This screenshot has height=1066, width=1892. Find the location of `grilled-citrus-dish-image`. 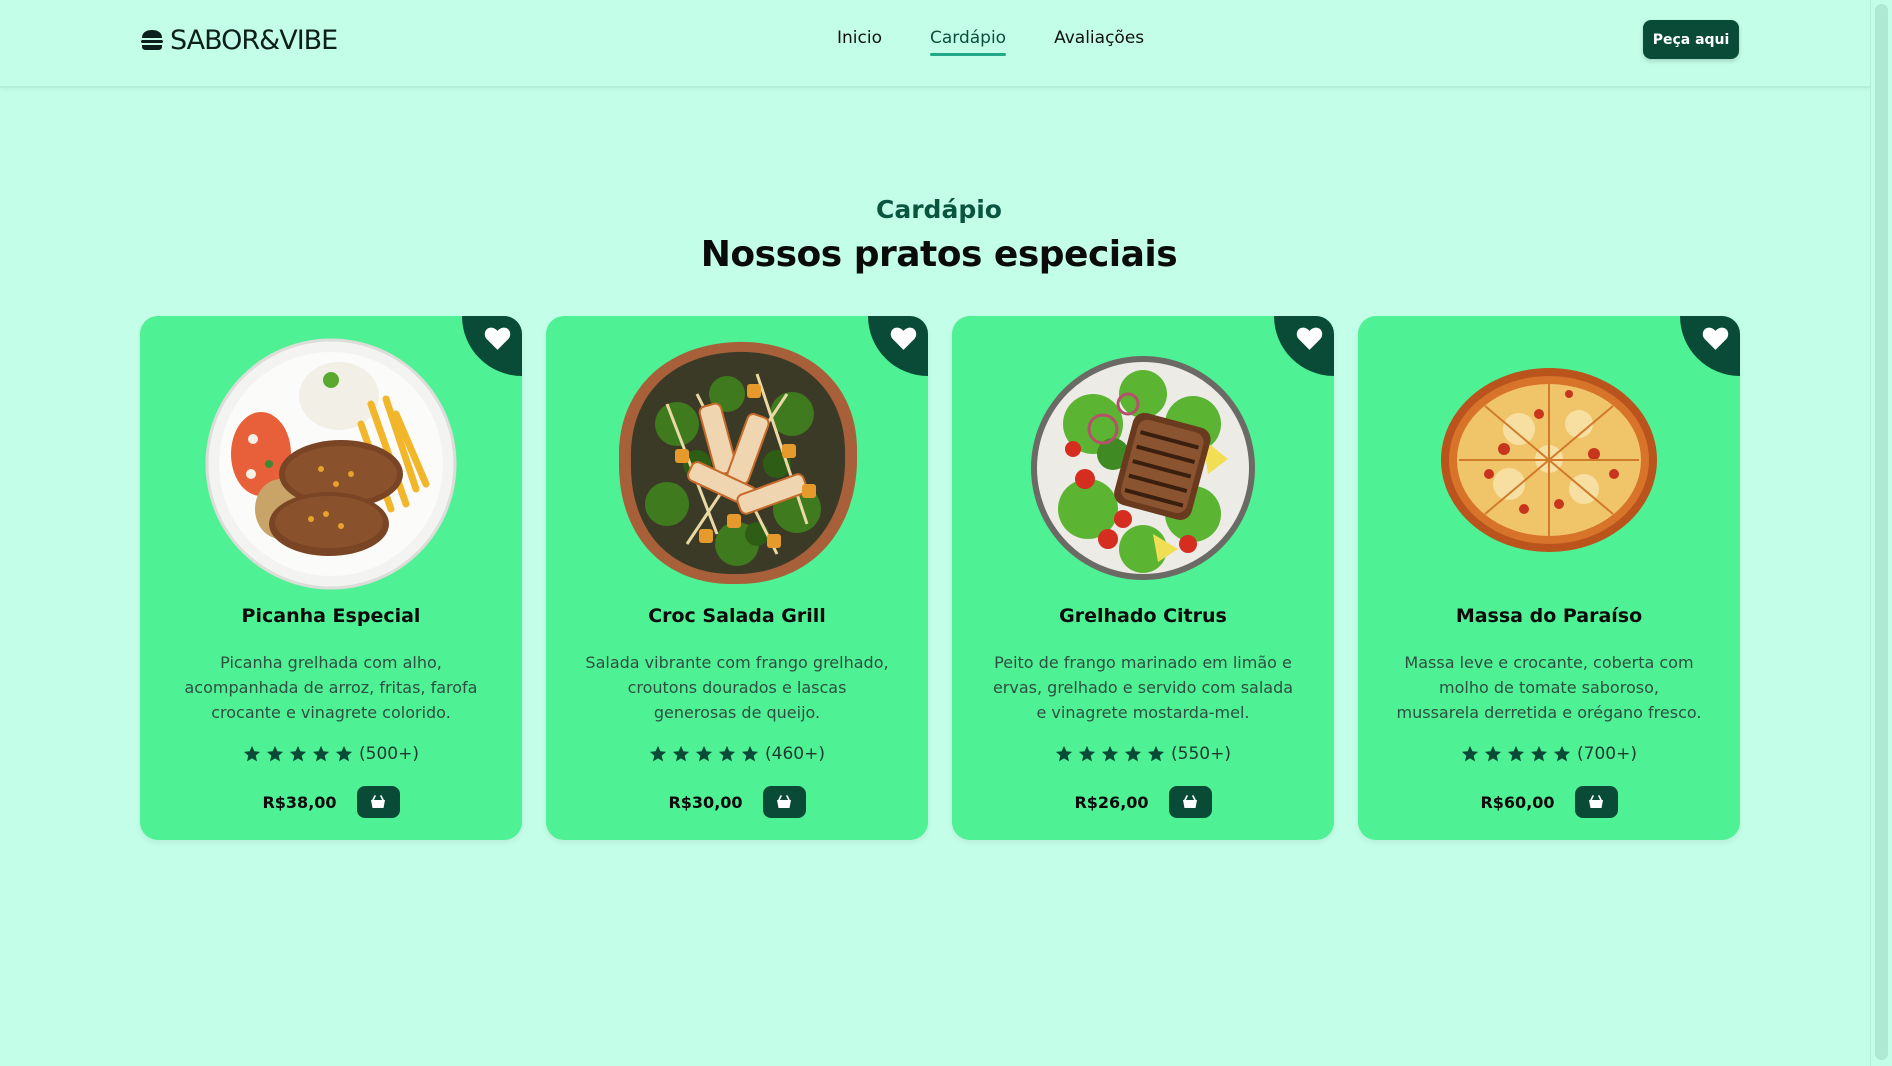

grilled-citrus-dish-image is located at coordinates (1143, 464).